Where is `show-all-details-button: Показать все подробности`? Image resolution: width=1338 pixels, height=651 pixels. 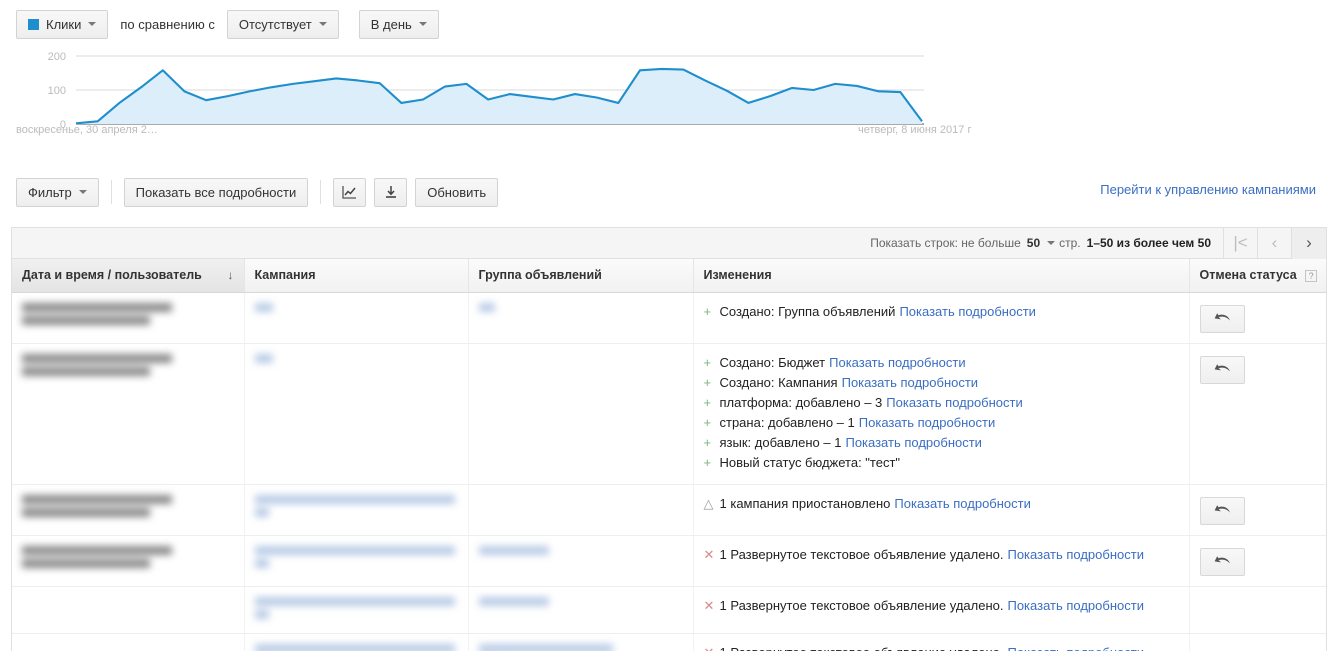 show-all-details-button: Показать все подробности is located at coordinates (216, 192).